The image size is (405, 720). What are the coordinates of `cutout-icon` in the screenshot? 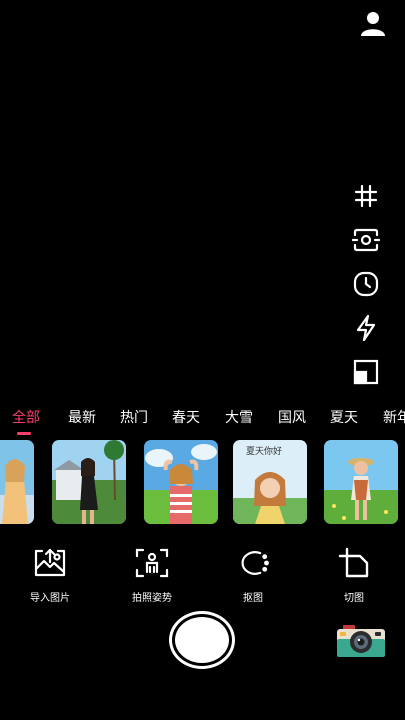 It's located at (253, 563).